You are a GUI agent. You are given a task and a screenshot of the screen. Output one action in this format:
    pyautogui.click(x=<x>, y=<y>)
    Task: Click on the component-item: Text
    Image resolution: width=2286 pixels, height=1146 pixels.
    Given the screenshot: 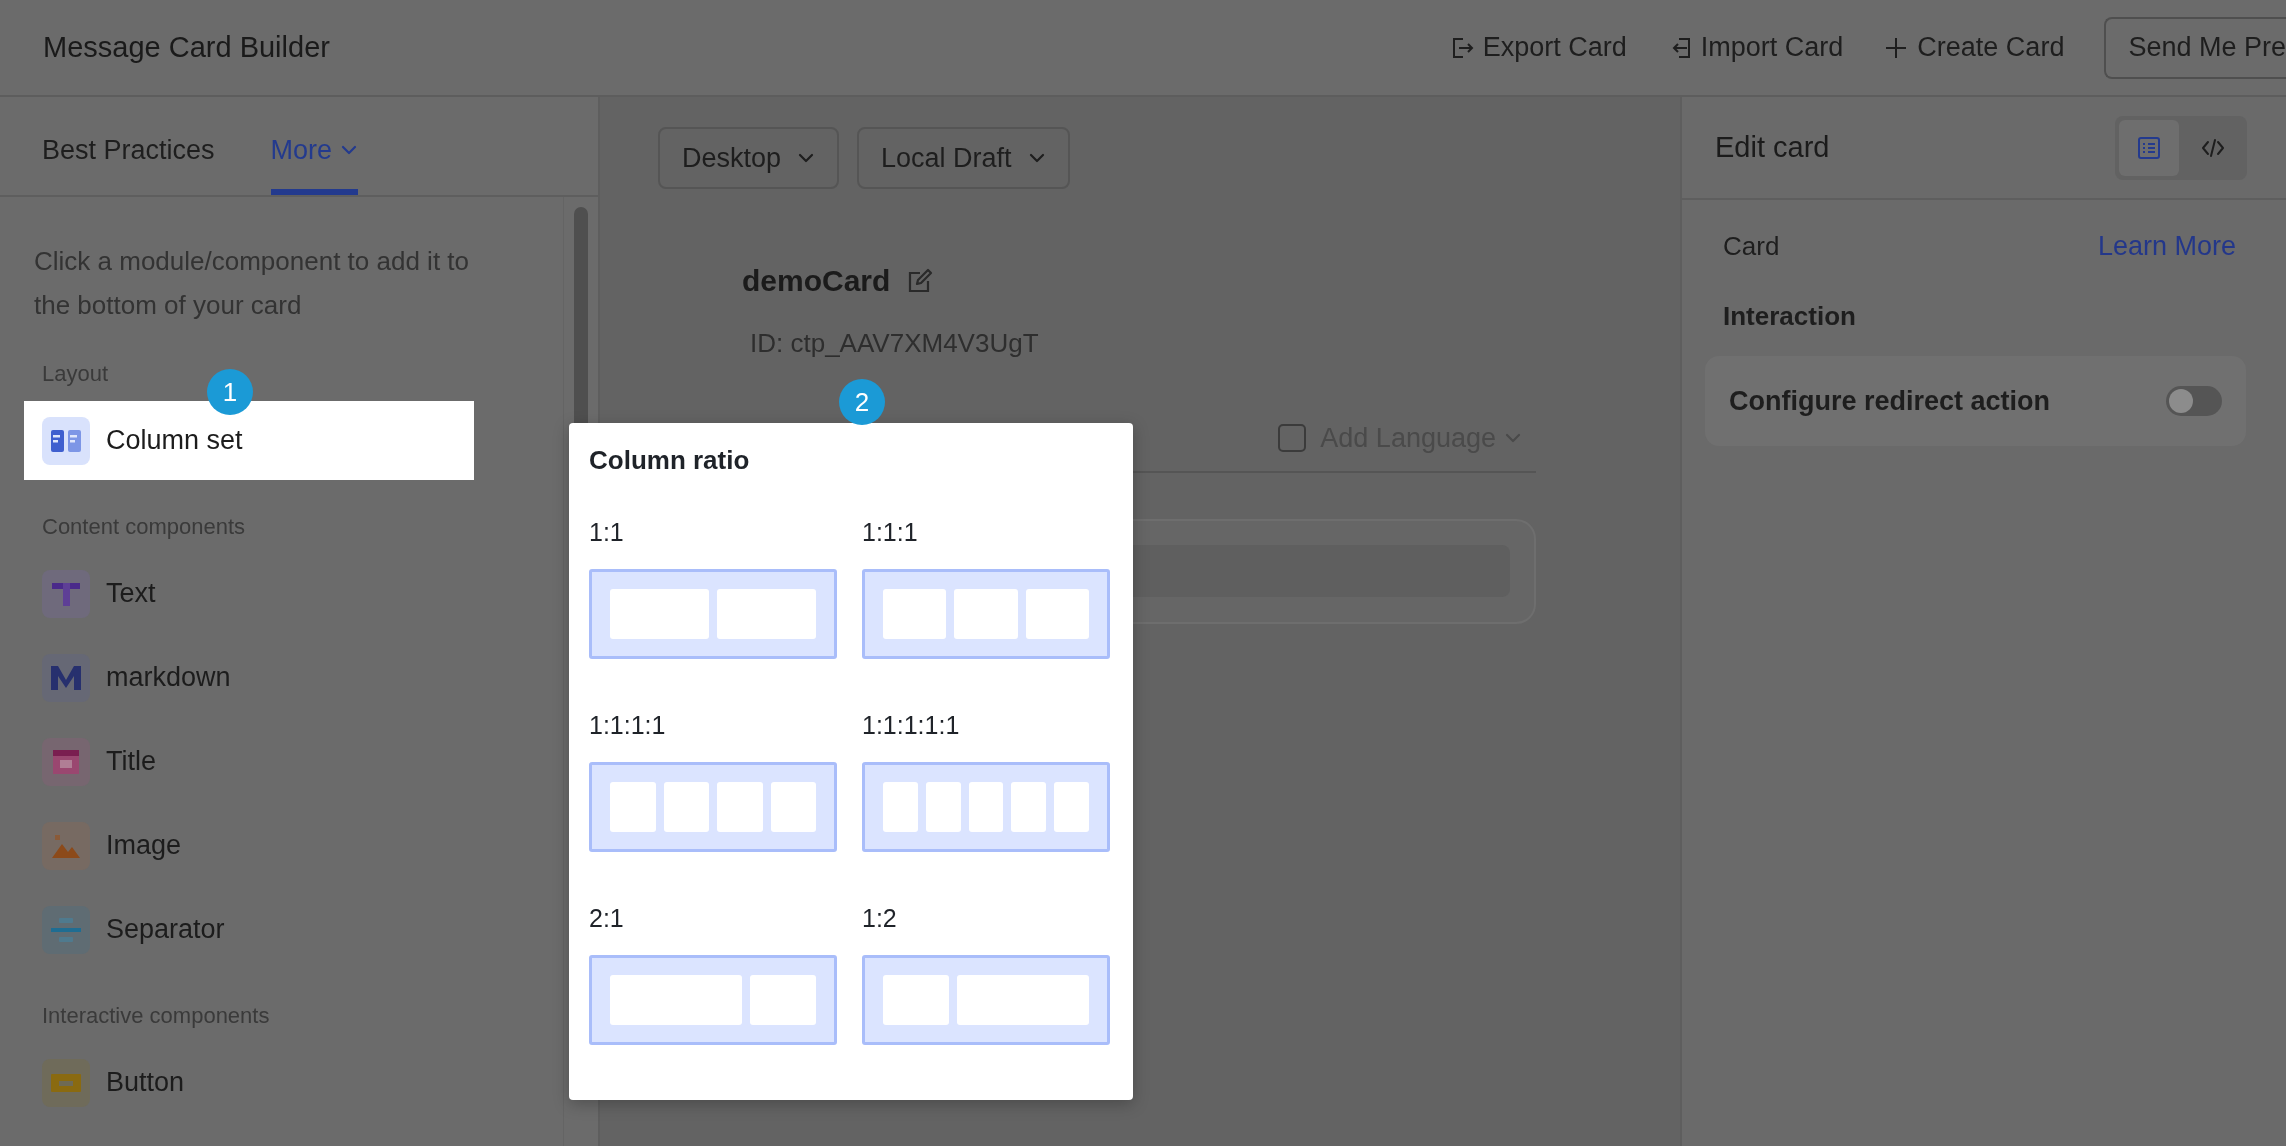 What is the action you would take?
    pyautogui.click(x=249, y=593)
    